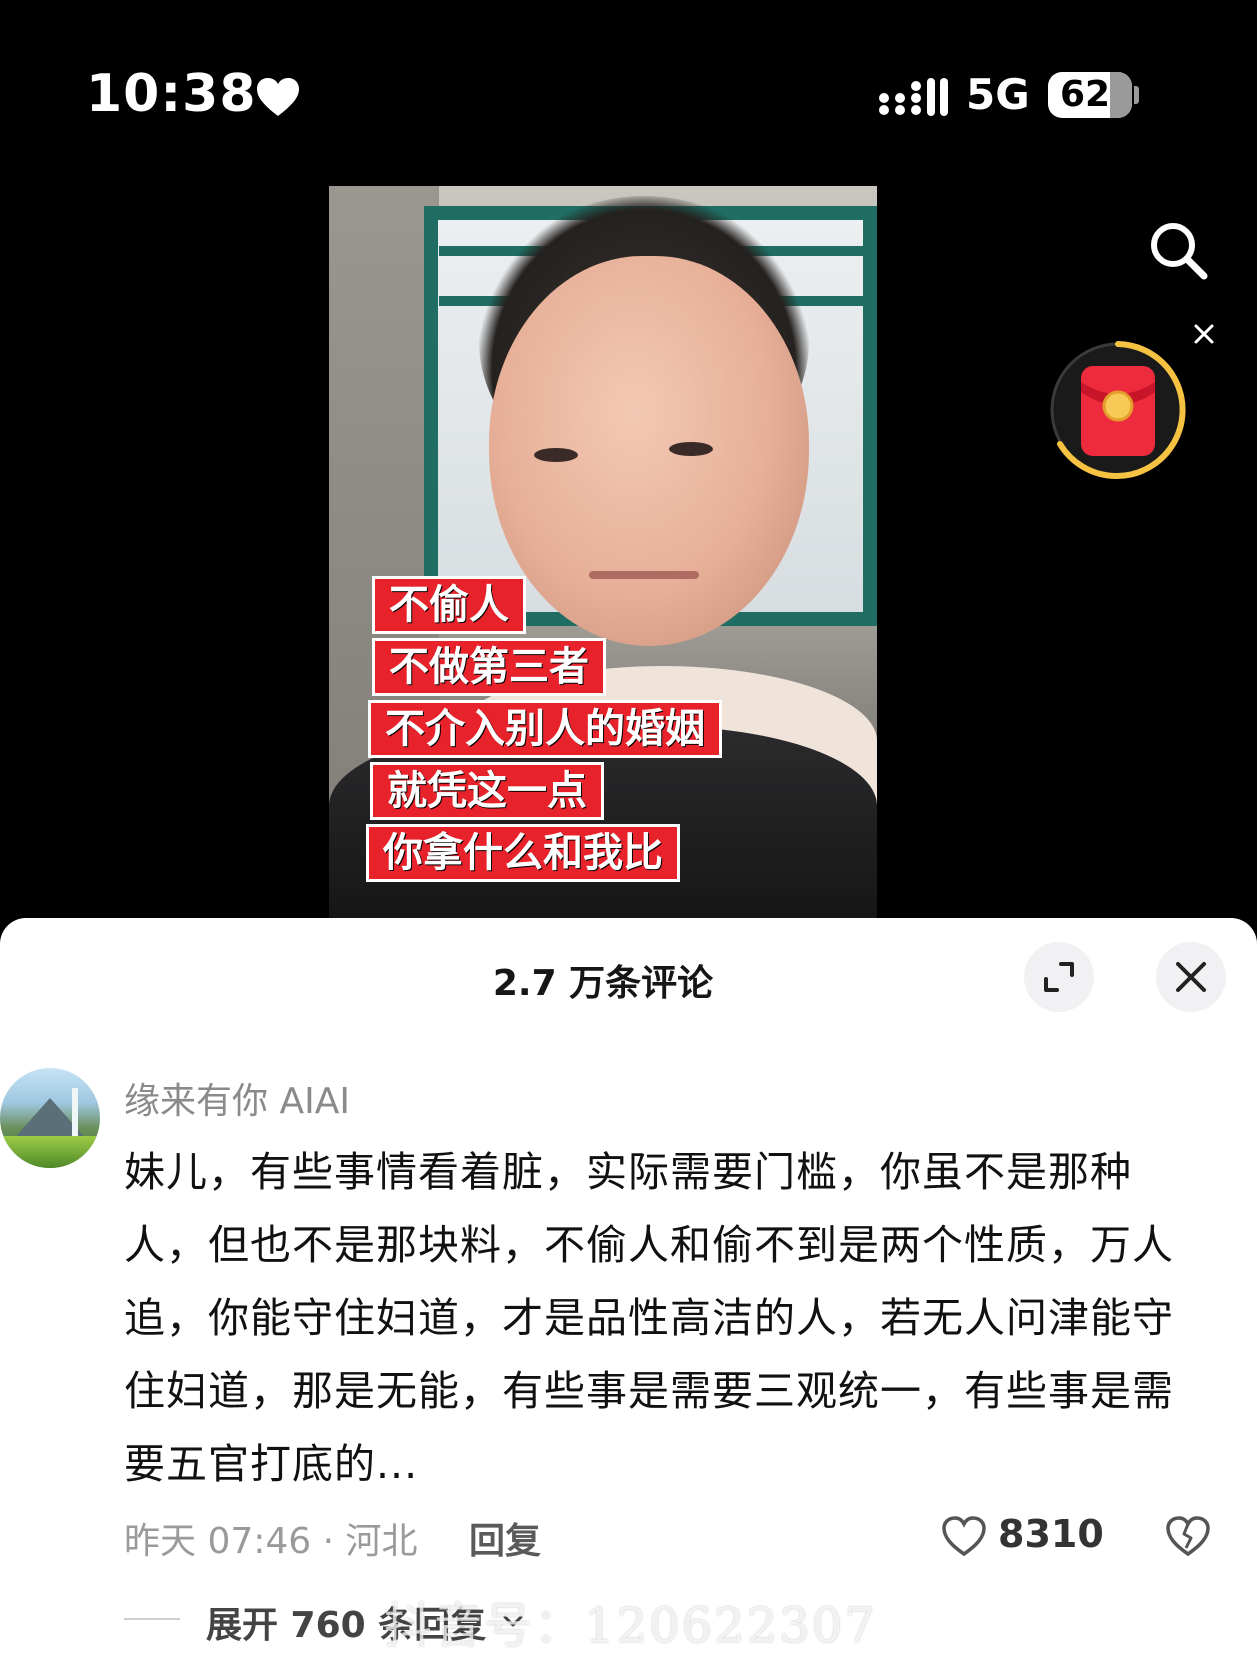 The height and width of the screenshot is (1676, 1257). Describe the element at coordinates (1121, 409) in the screenshot. I see `red-packet-icon` at that location.